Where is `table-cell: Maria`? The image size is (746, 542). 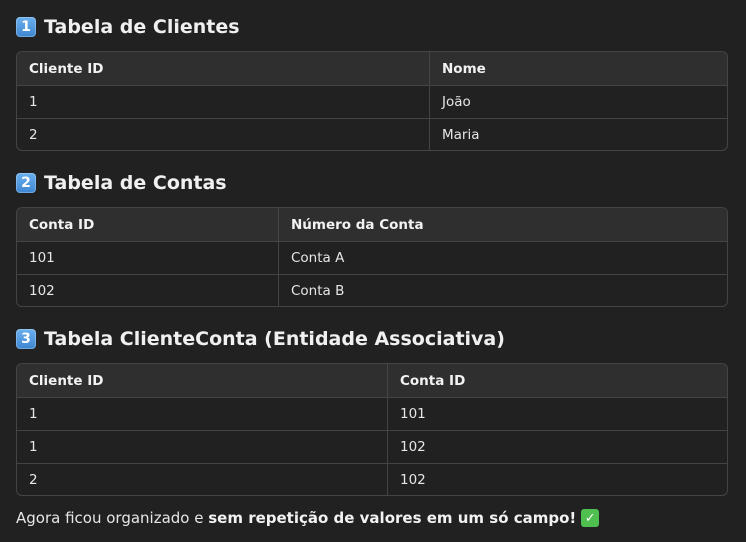 table-cell: Maria is located at coordinates (578, 134).